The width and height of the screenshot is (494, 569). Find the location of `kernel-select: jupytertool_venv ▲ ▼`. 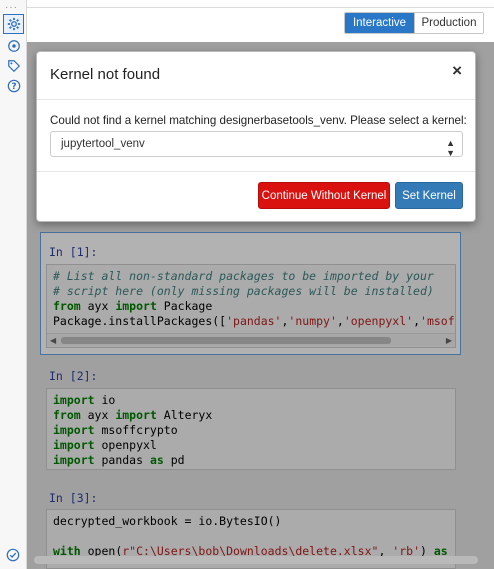

kernel-select: jupytertool_venv ▲ ▼ is located at coordinates (256, 144).